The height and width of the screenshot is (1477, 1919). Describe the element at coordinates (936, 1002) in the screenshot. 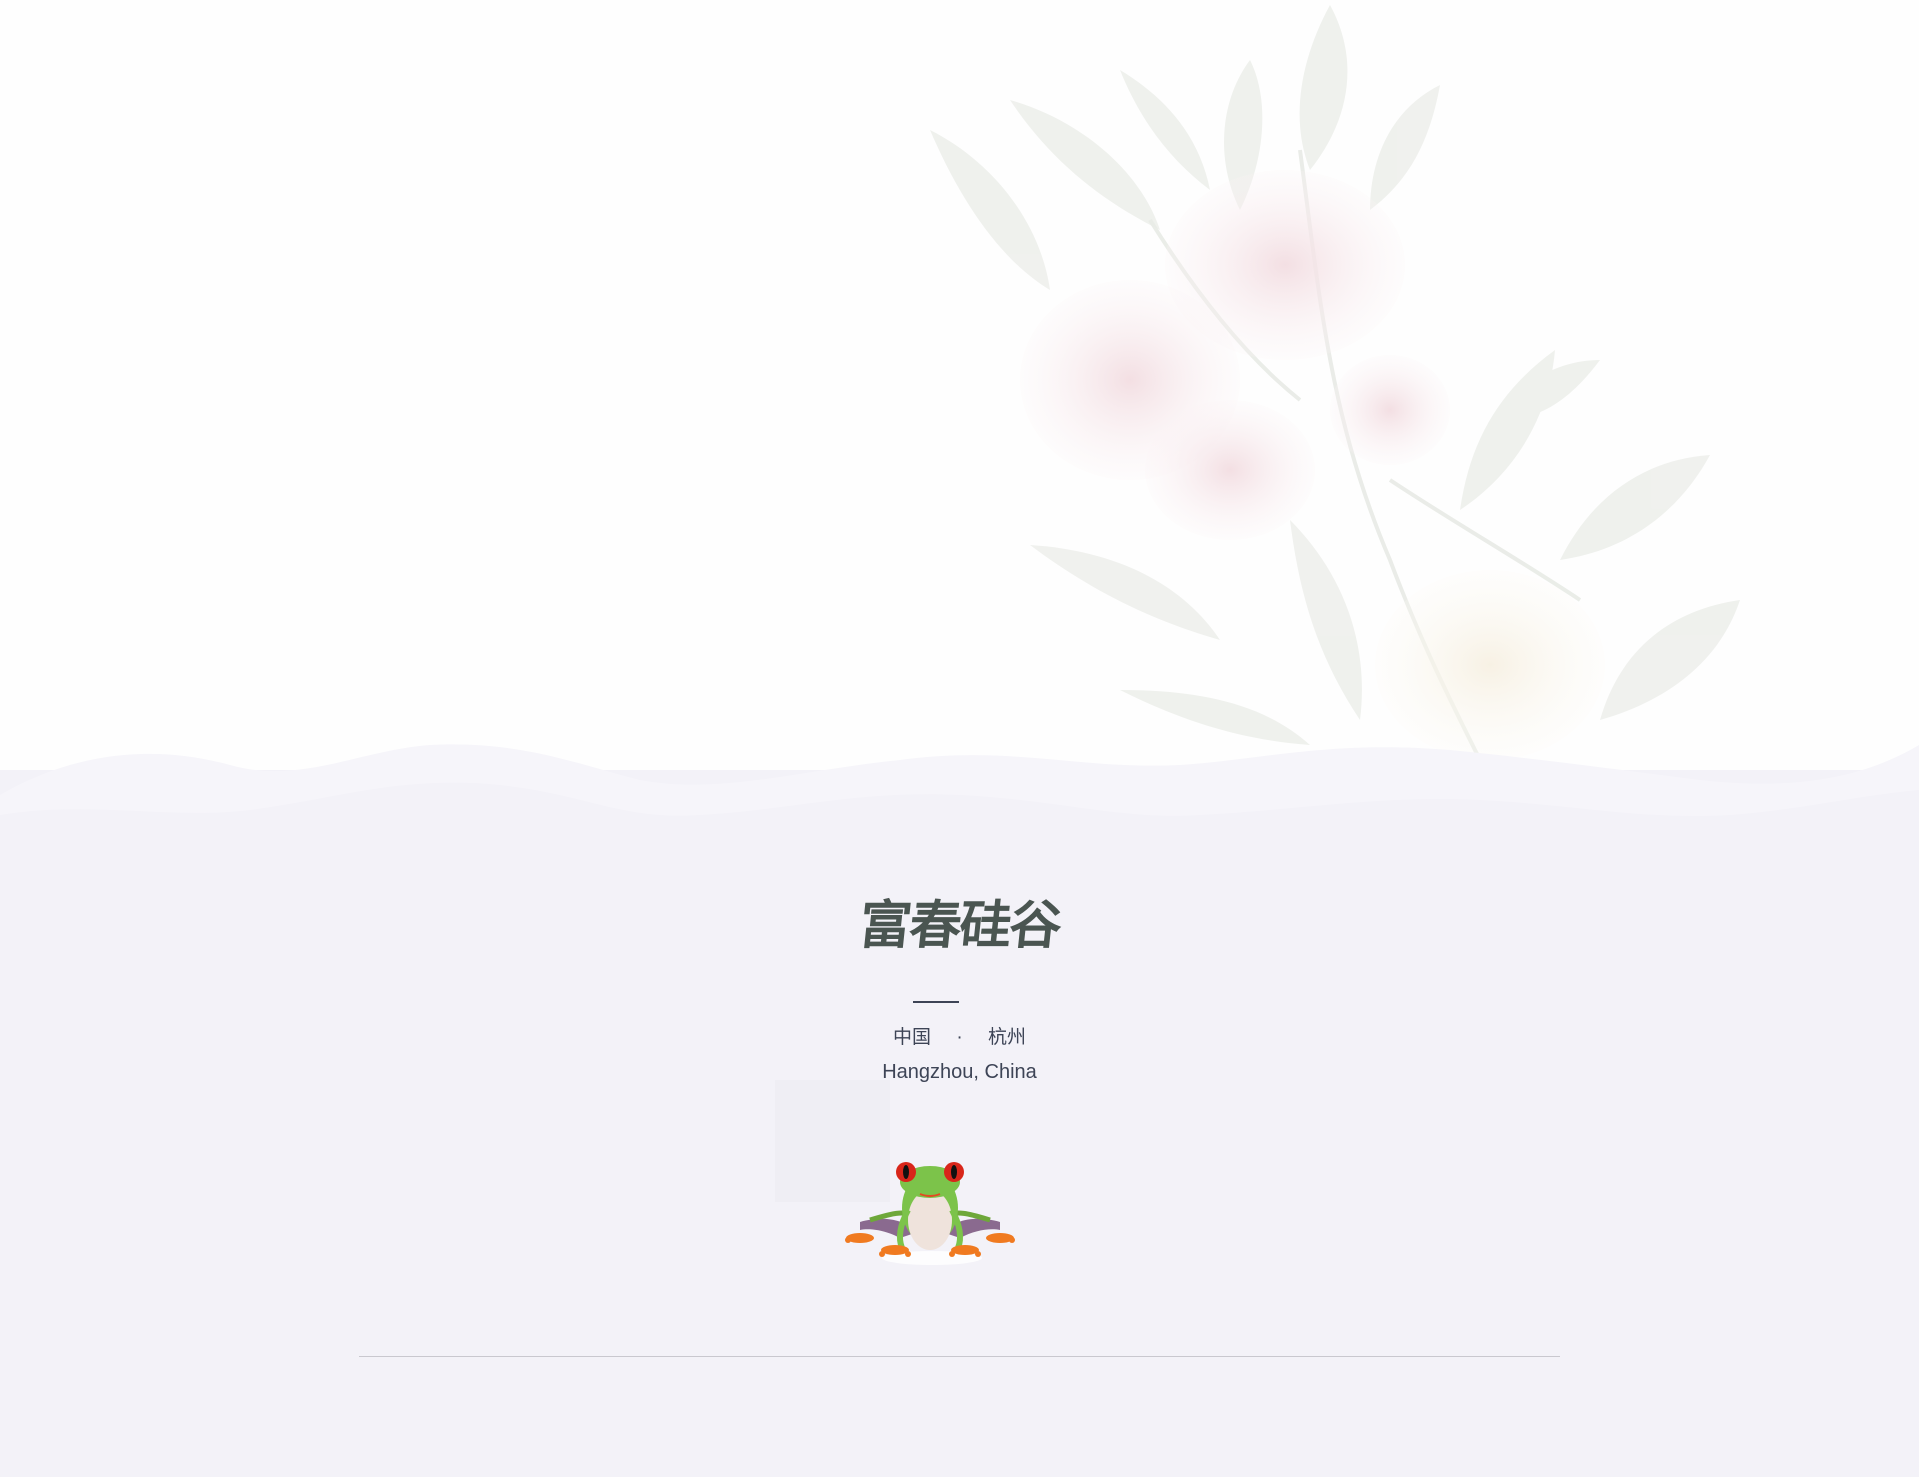

I see `title-divider` at that location.